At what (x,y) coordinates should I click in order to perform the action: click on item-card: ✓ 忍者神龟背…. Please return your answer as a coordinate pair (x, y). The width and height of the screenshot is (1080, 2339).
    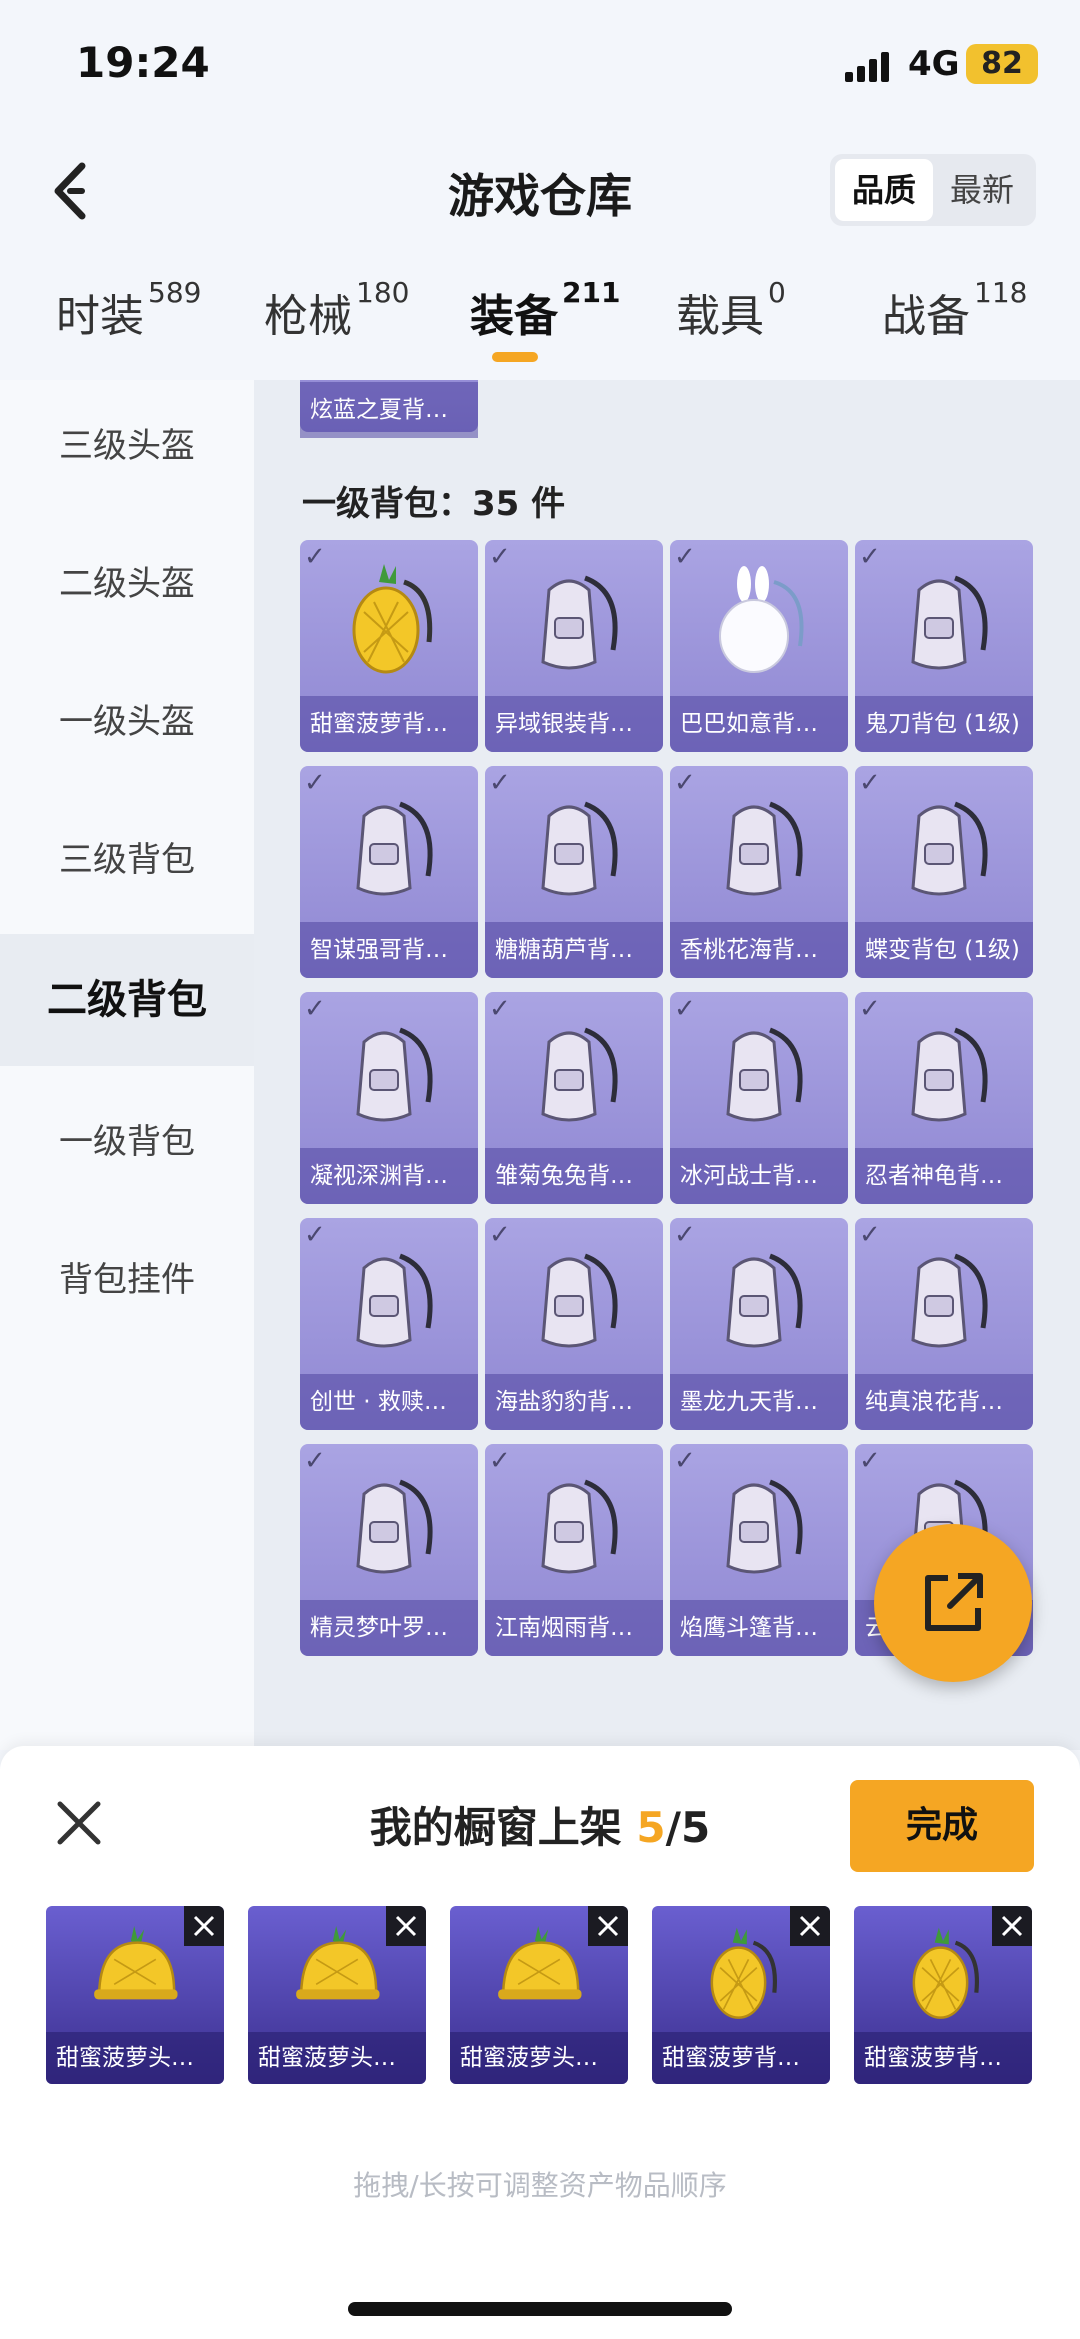
    Looking at the image, I should click on (944, 1098).